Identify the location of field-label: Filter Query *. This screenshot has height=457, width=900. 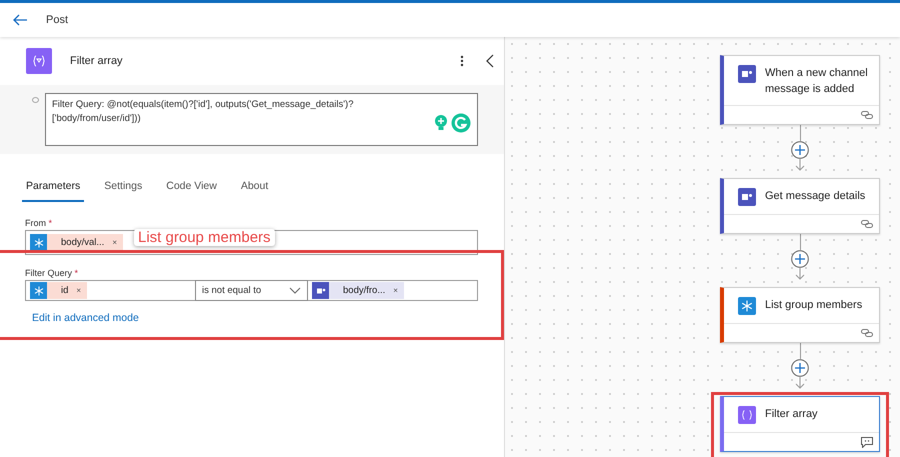
(52, 273).